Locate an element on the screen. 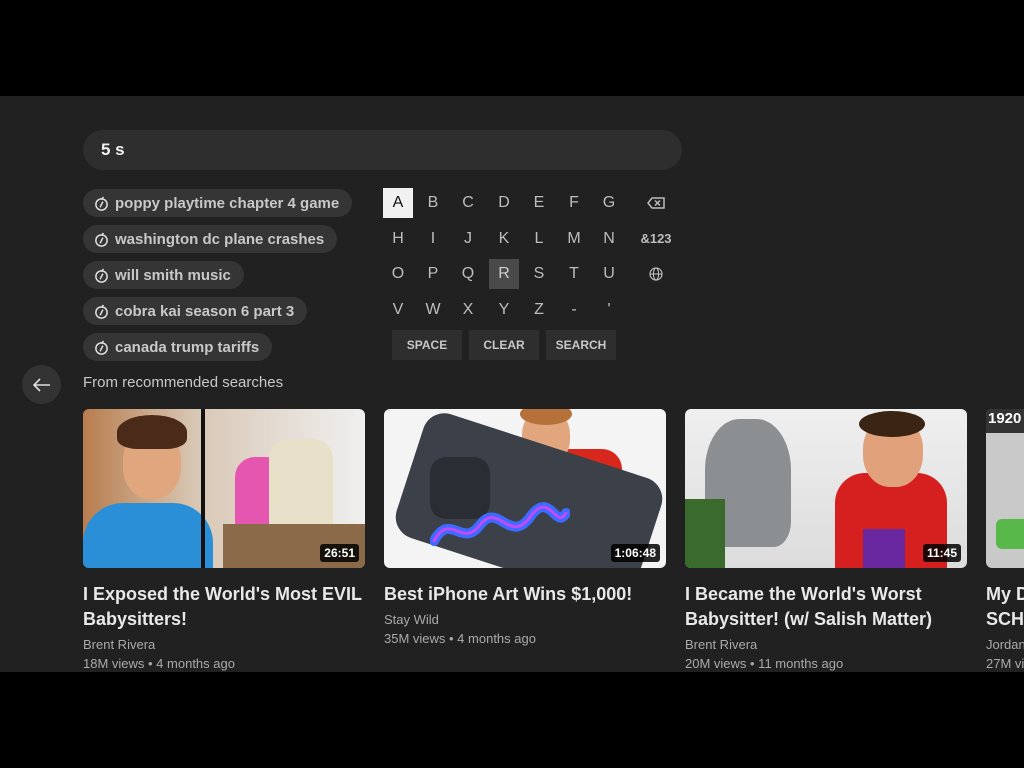 Image resolution: width=1024 pixels, height=768 pixels. suggestion-label: canada trump tariffs is located at coordinates (187, 347).